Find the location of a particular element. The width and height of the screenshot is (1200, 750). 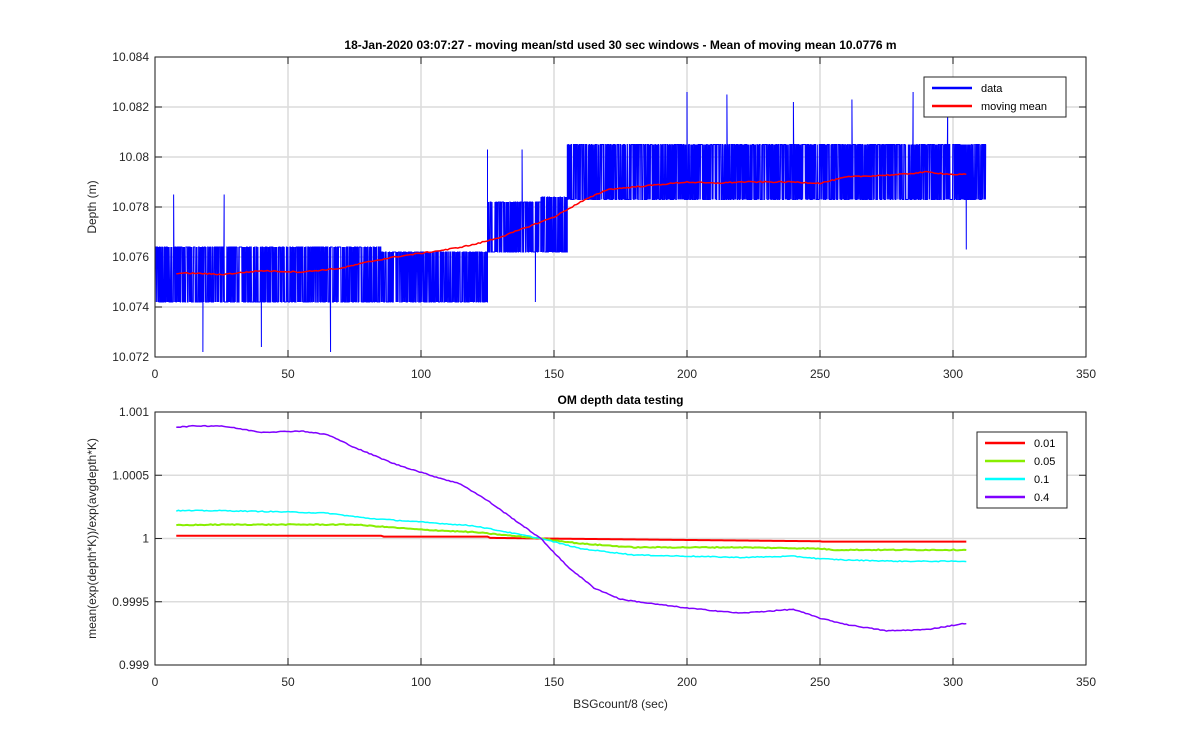

y-tick-label: 1.0005 is located at coordinates (130, 475).